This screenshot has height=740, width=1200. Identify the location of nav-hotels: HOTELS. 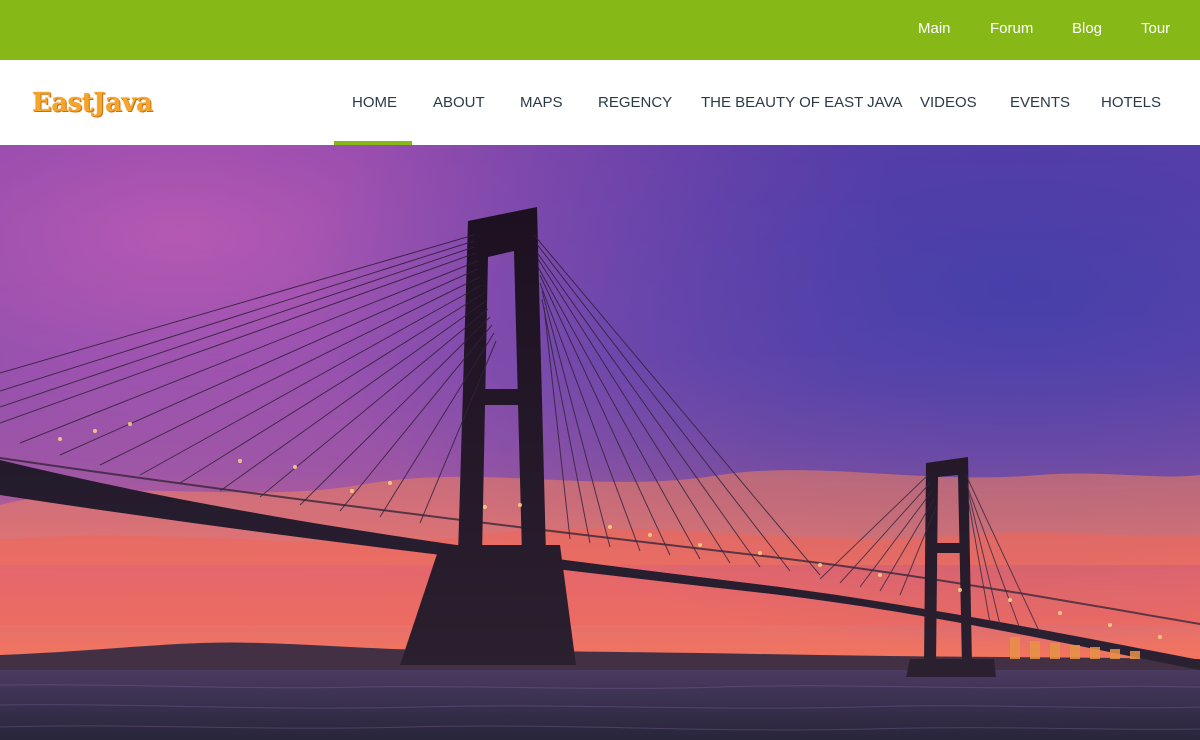
(1131, 102).